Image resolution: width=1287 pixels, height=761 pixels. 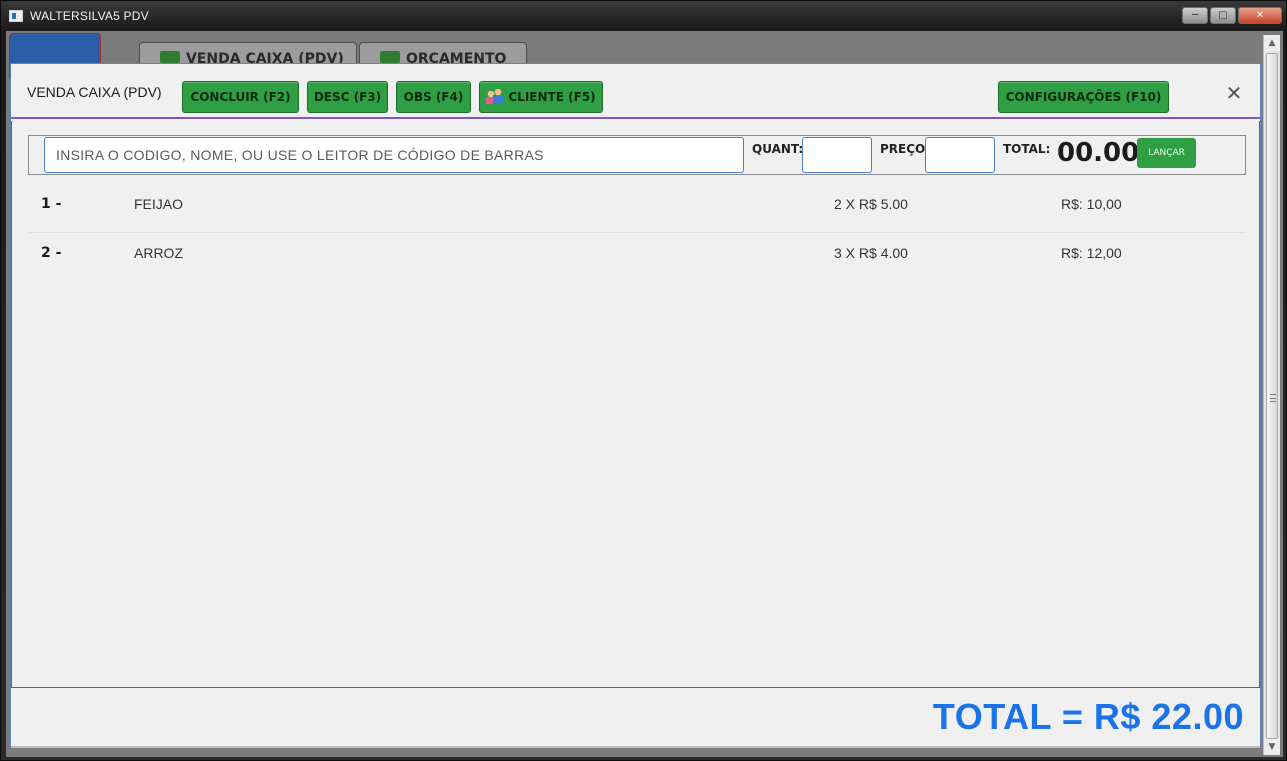 What do you see at coordinates (347, 97) in the screenshot?
I see `desc-button: DESC (F3)` at bounding box center [347, 97].